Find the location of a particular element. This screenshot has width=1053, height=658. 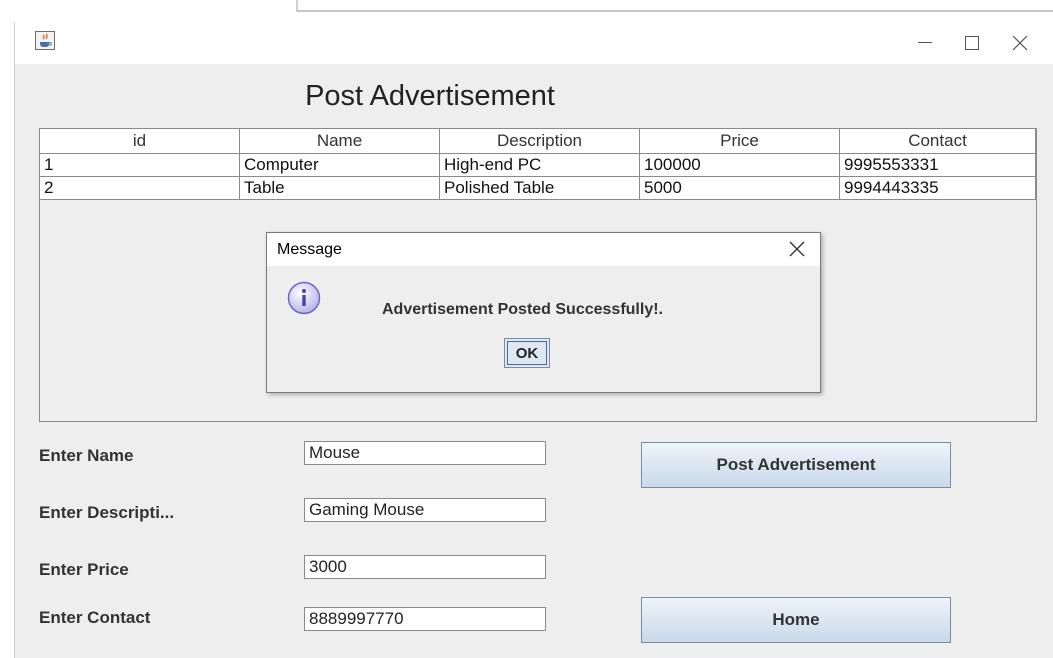

table-cell: High-end PC is located at coordinates (540, 165).